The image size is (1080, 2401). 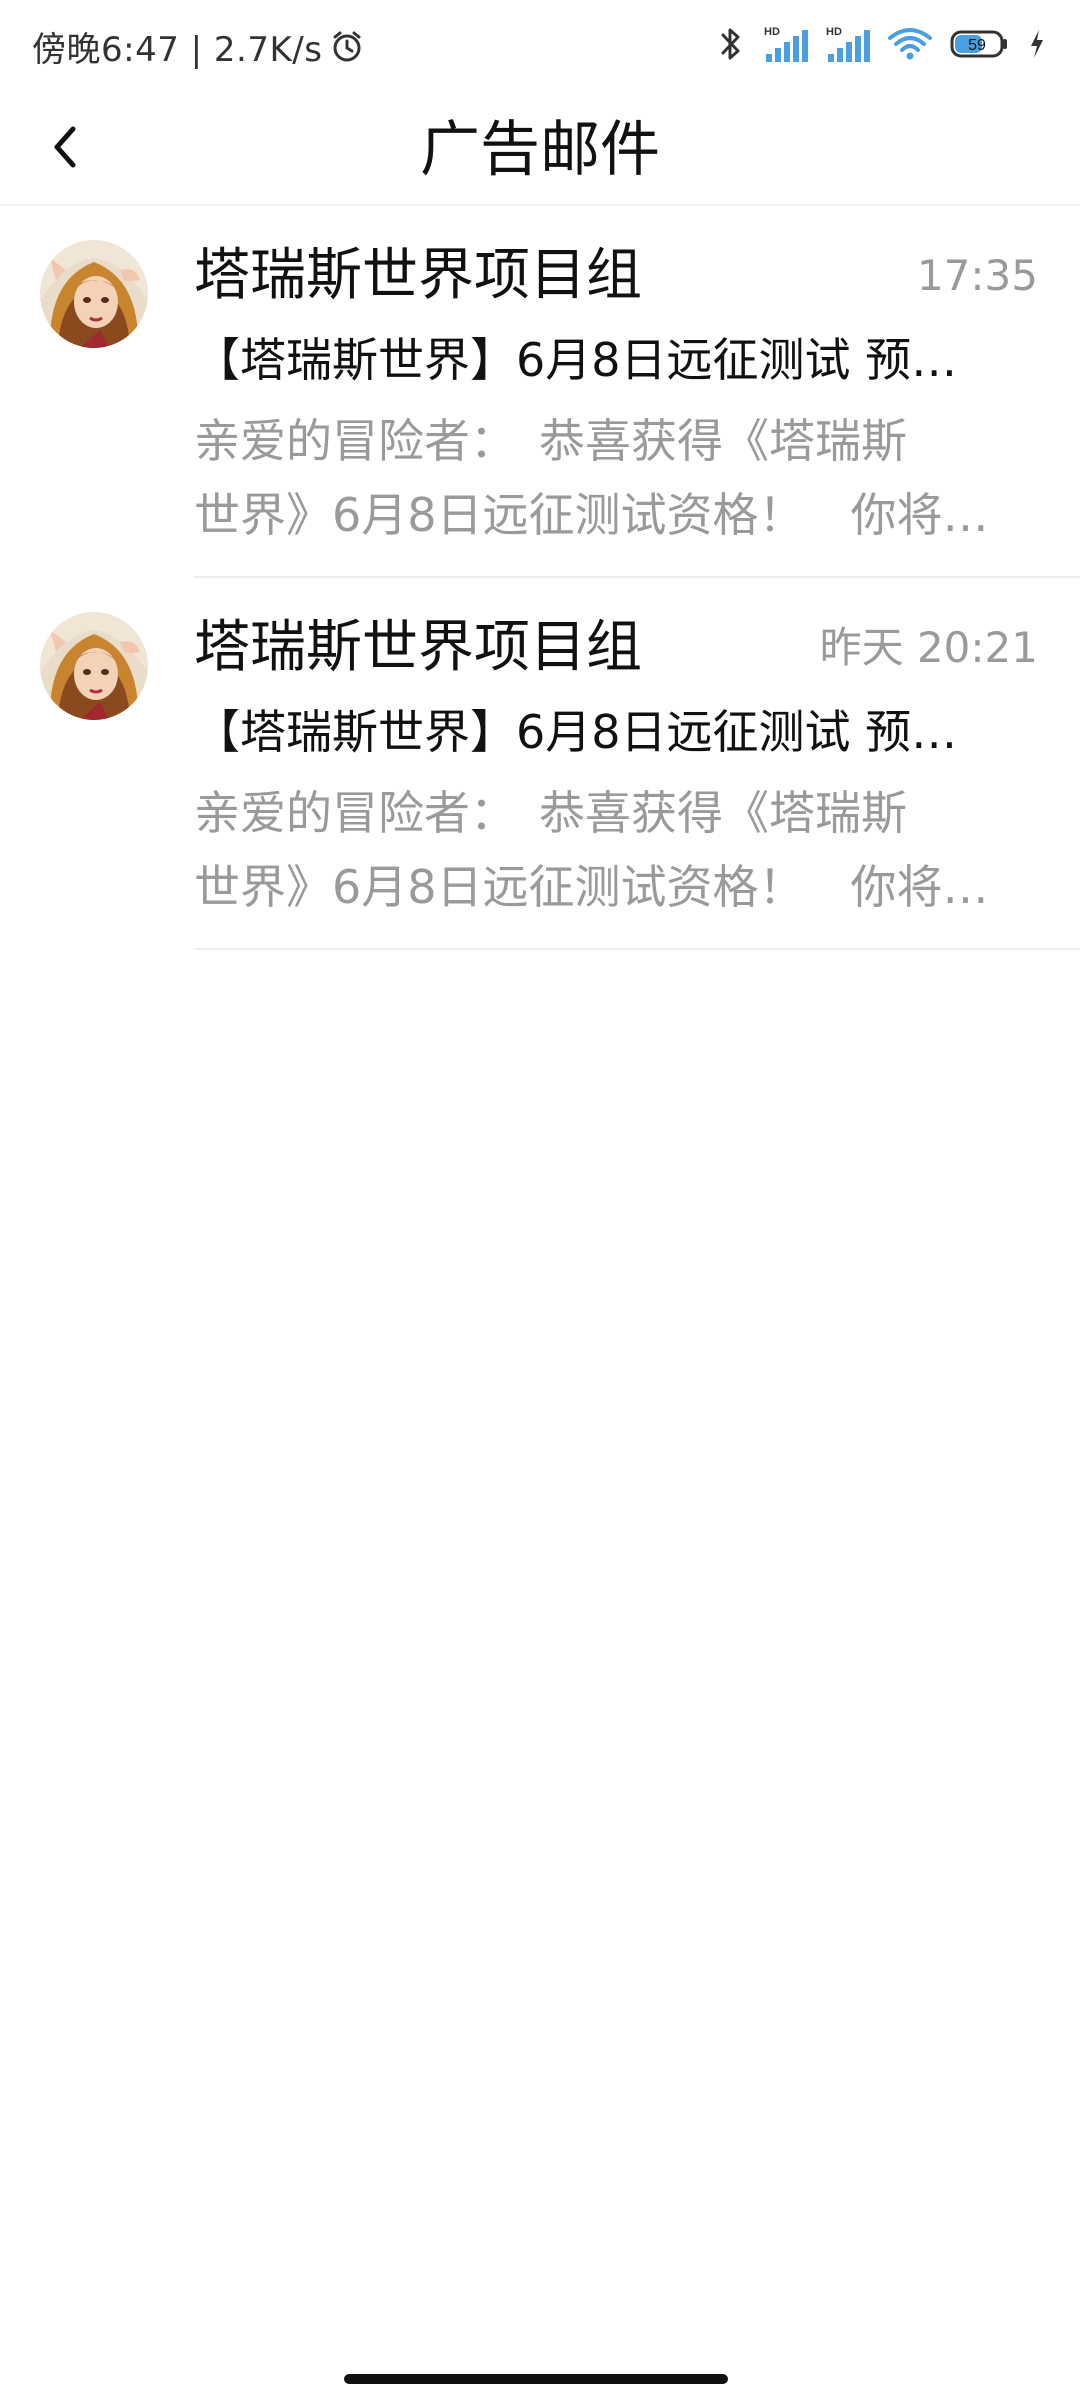 What do you see at coordinates (637, 949) in the screenshot?
I see `list-divider` at bounding box center [637, 949].